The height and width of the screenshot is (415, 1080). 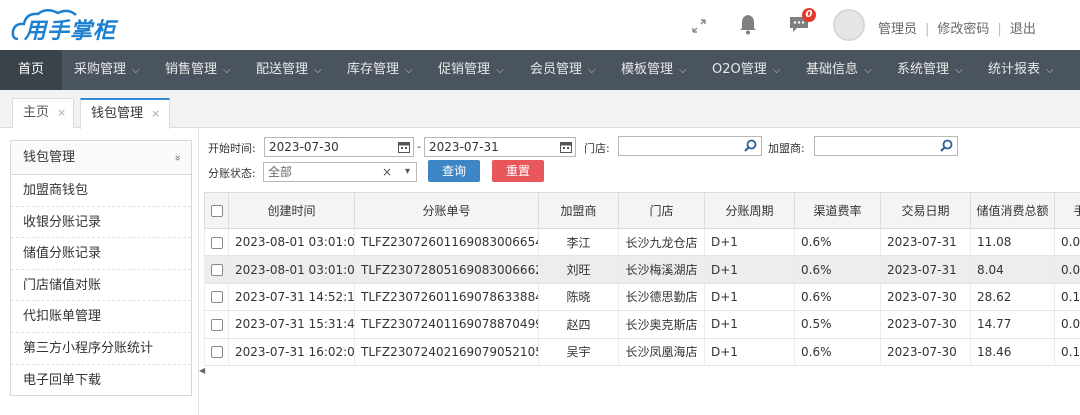 What do you see at coordinates (101, 286) in the screenshot?
I see `sidebar-item-store-reconciliation: 门店储值对账` at bounding box center [101, 286].